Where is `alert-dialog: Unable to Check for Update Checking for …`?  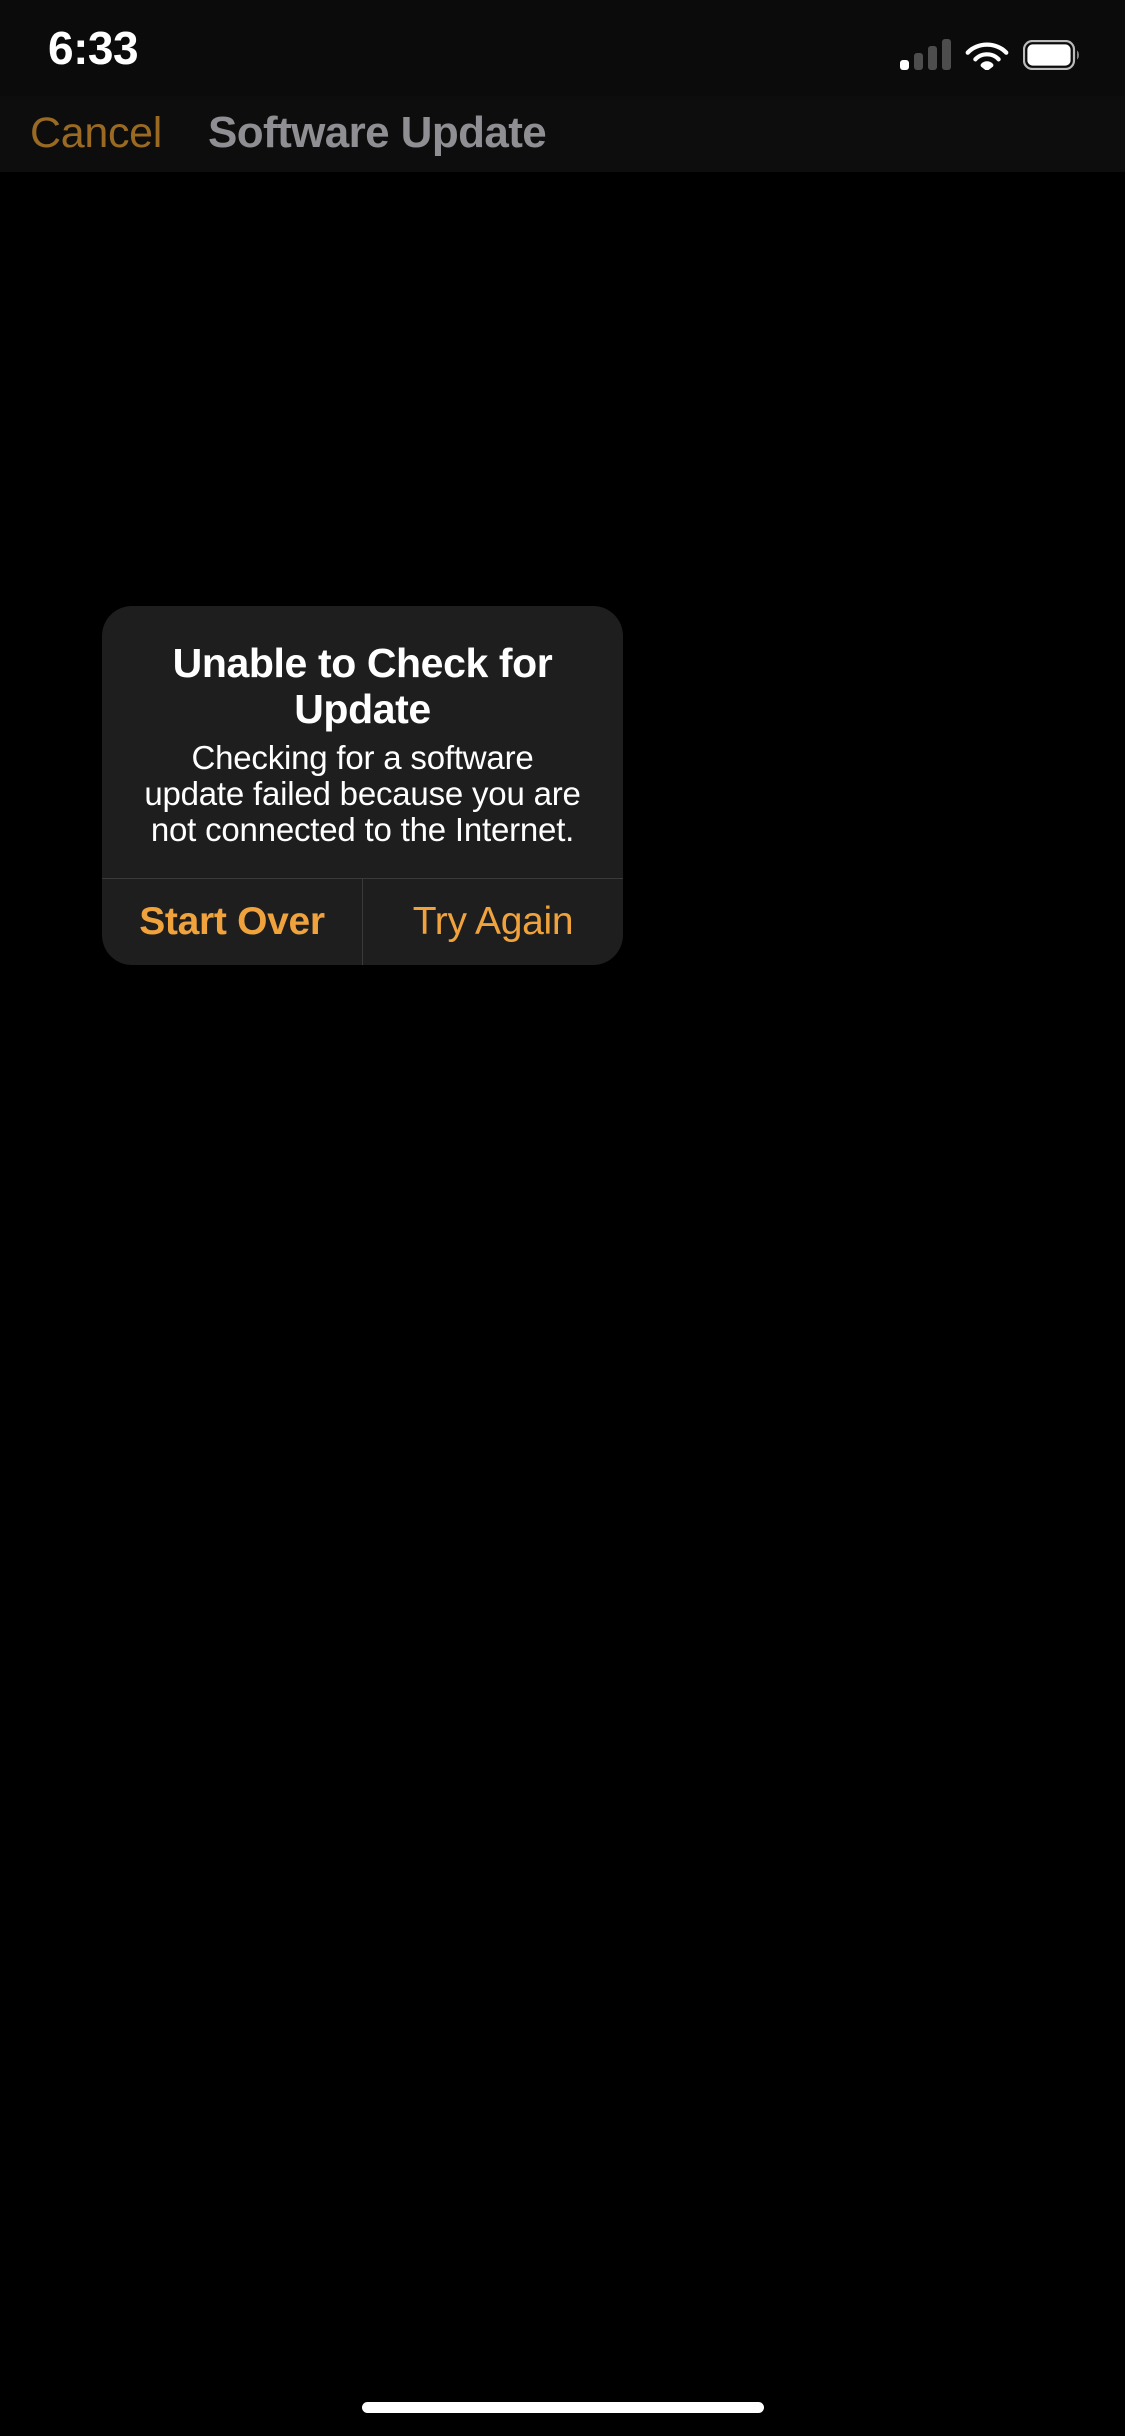
alert-dialog: Unable to Check for Update Checking for … is located at coordinates (362, 785).